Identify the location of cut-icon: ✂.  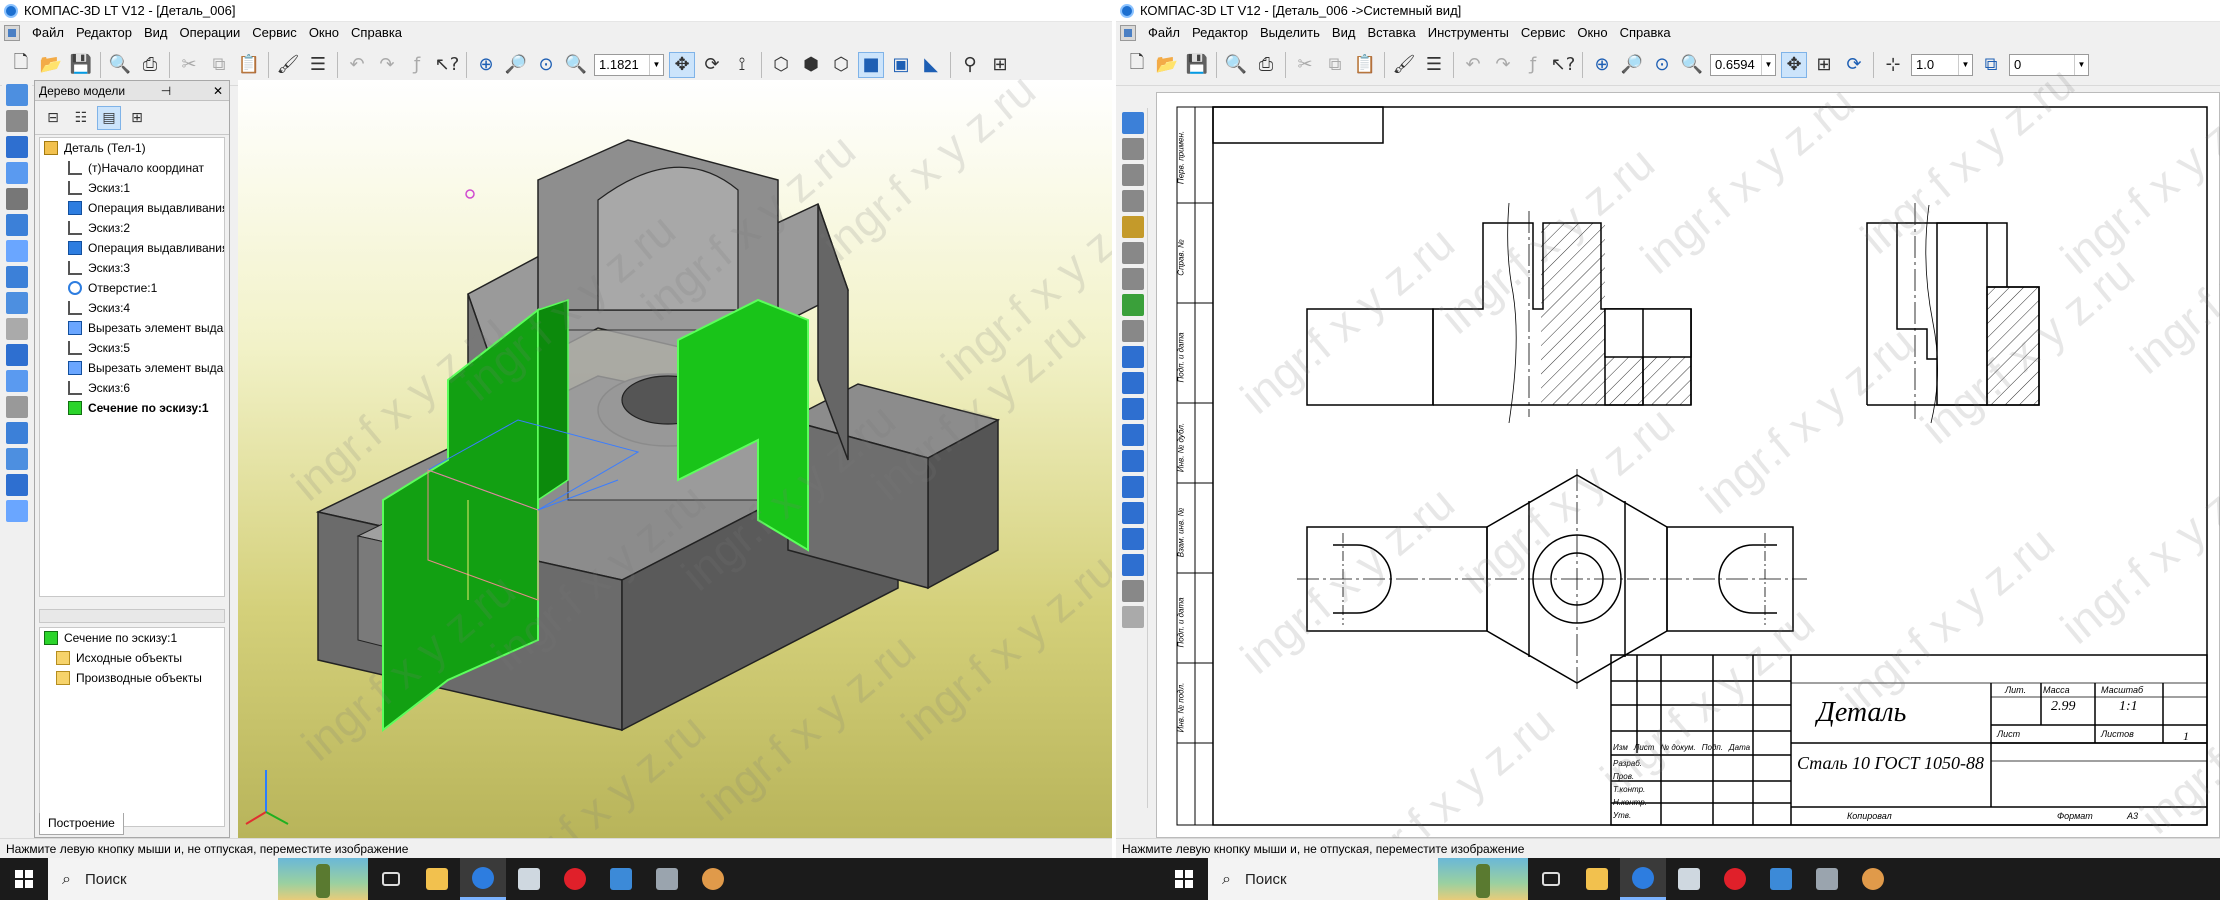
(189, 65).